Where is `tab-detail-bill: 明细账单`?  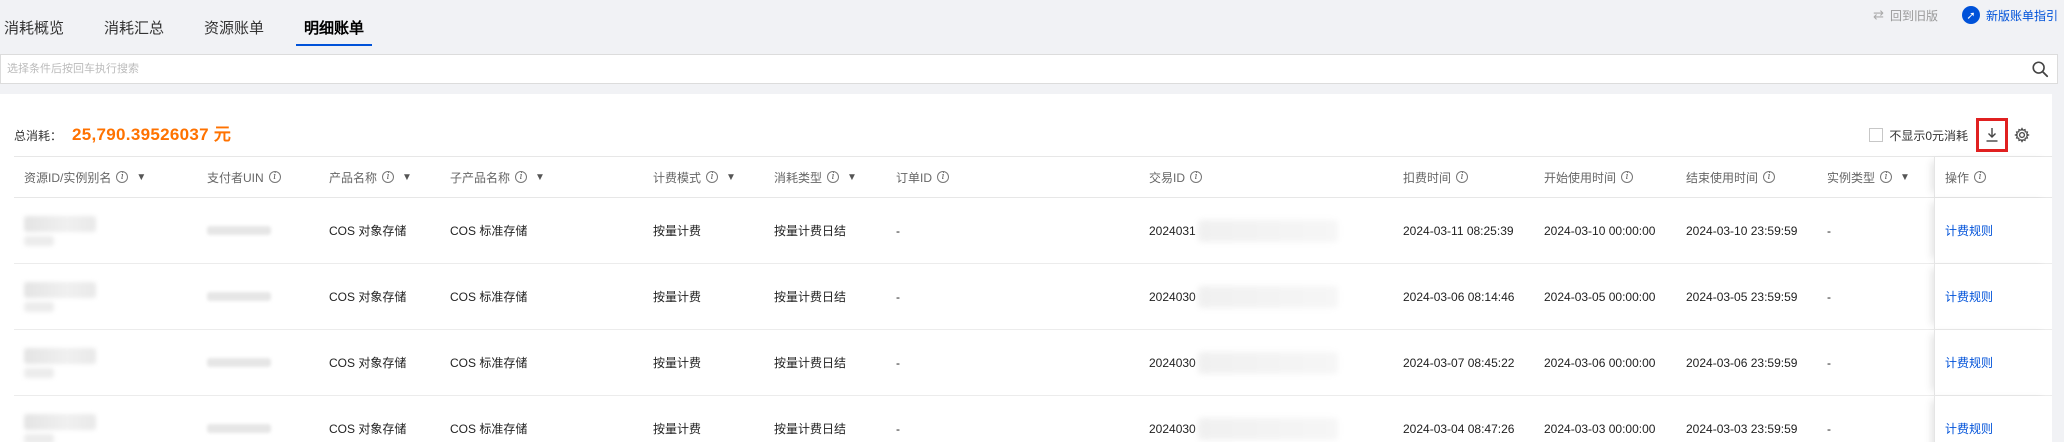 tab-detail-bill: 明细账单 is located at coordinates (334, 24).